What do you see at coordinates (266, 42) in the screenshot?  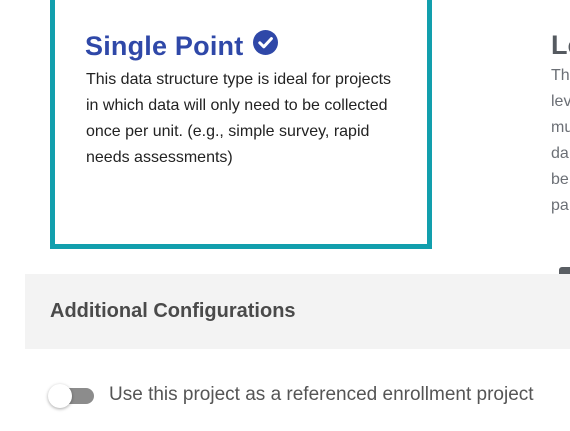 I see `check-circle-icon` at bounding box center [266, 42].